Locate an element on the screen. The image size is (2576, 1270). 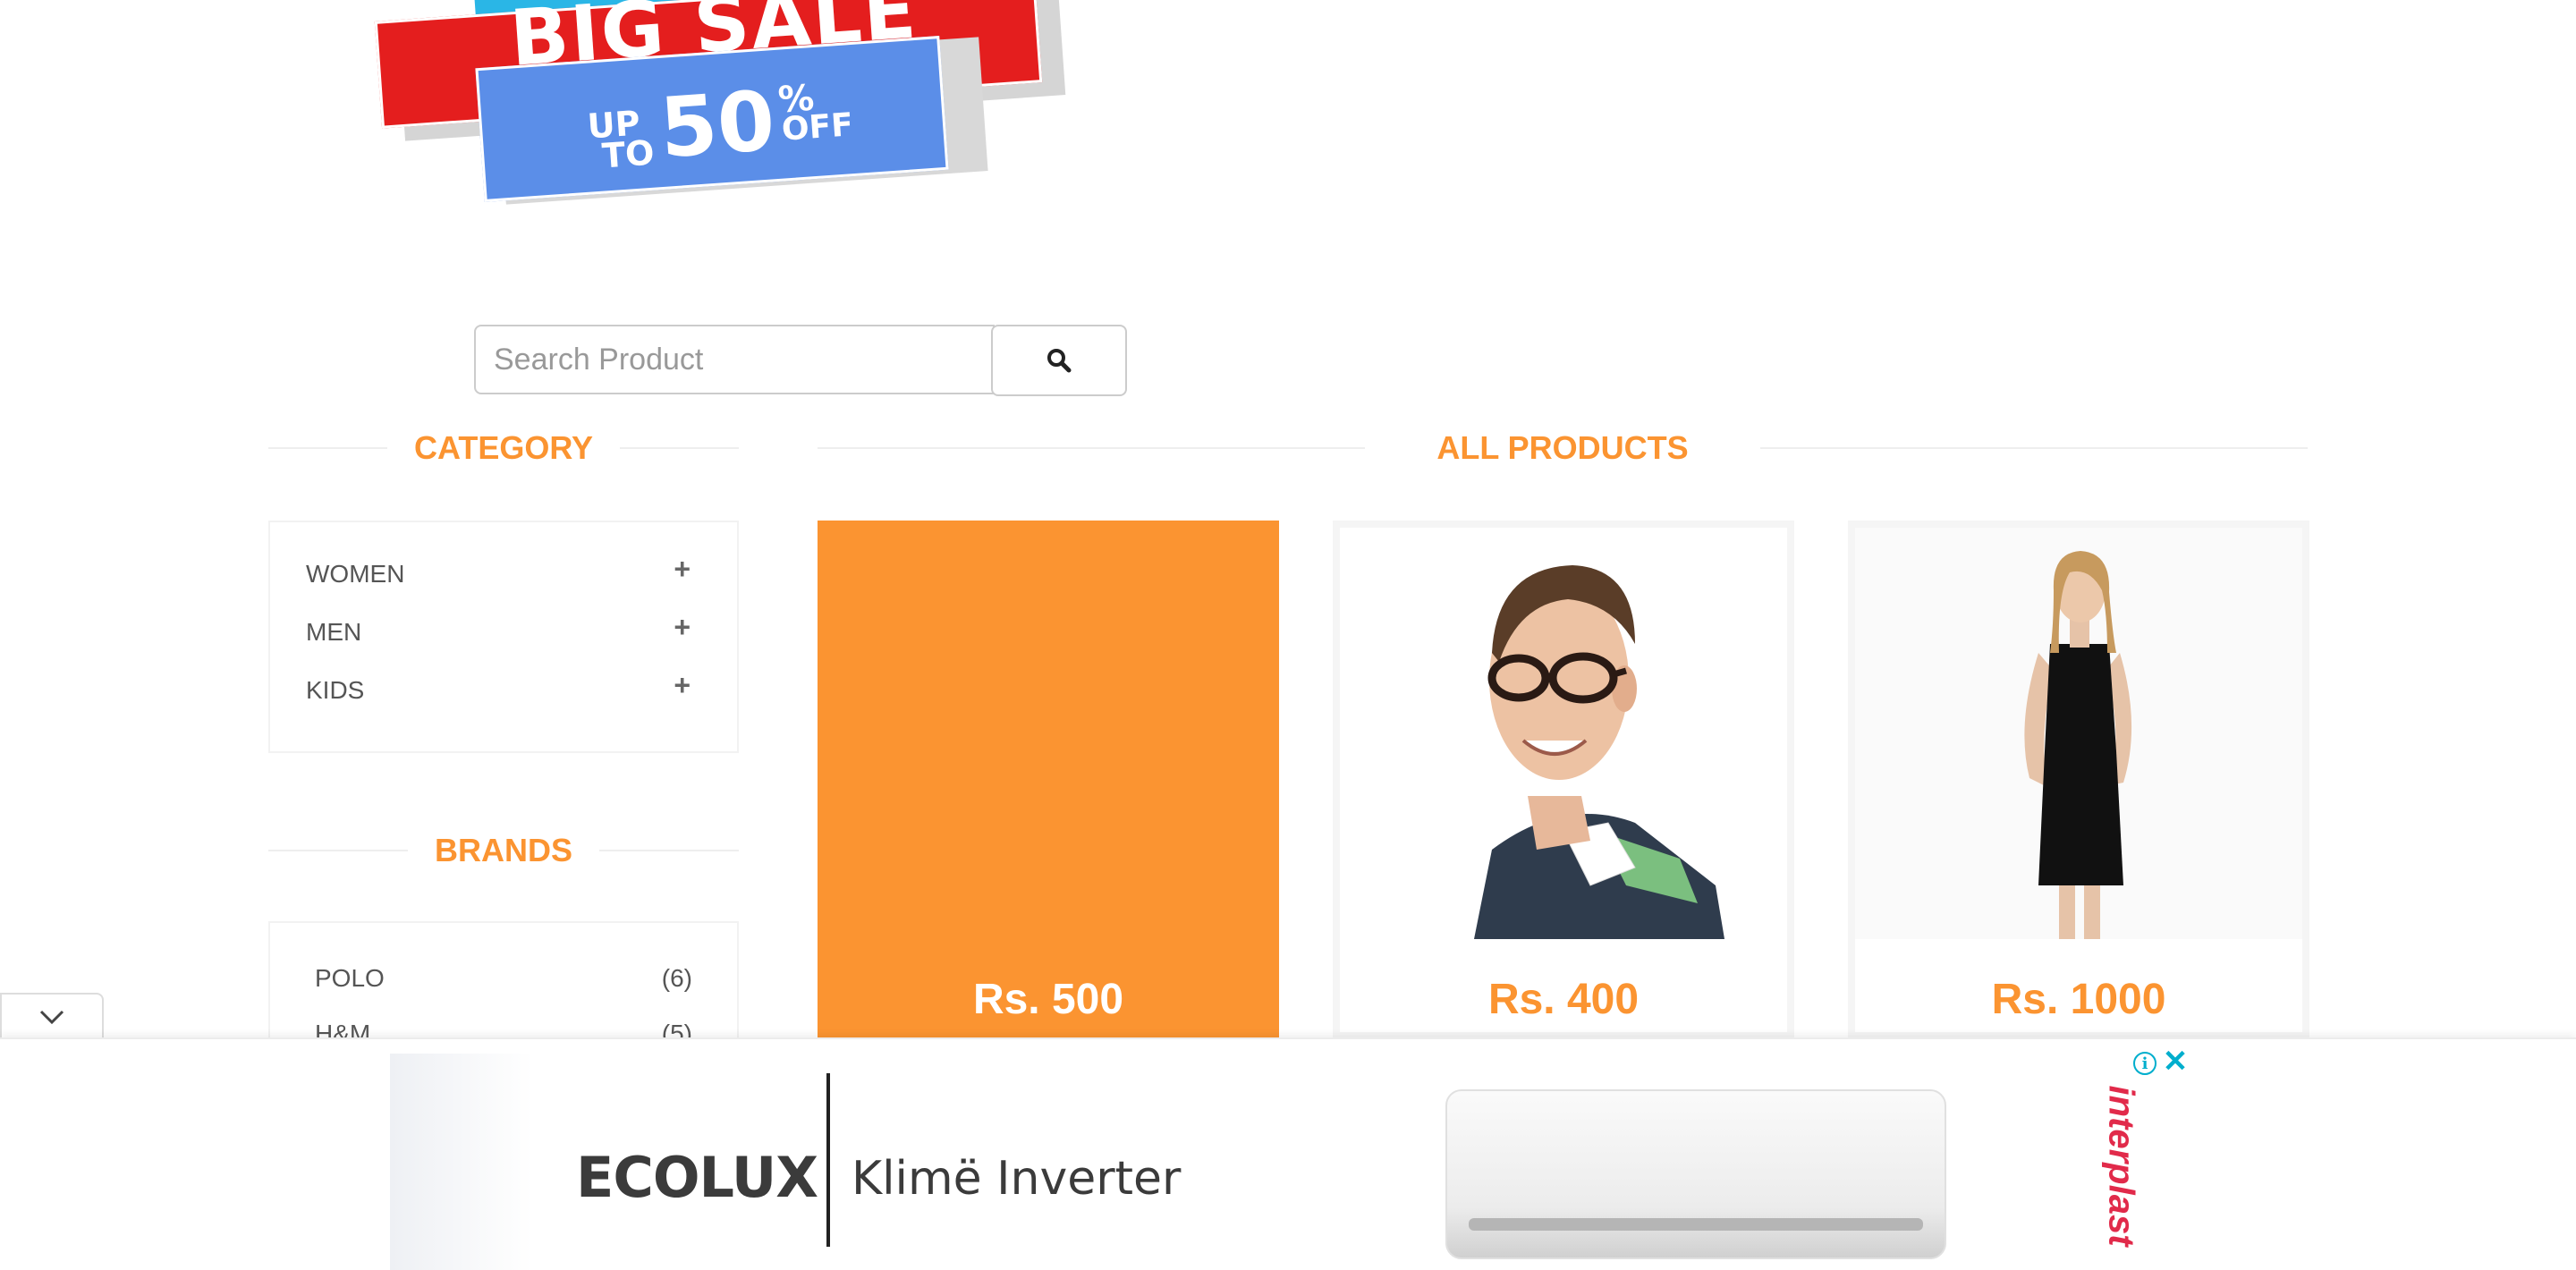
banner-upto: UP TO is located at coordinates (621, 140).